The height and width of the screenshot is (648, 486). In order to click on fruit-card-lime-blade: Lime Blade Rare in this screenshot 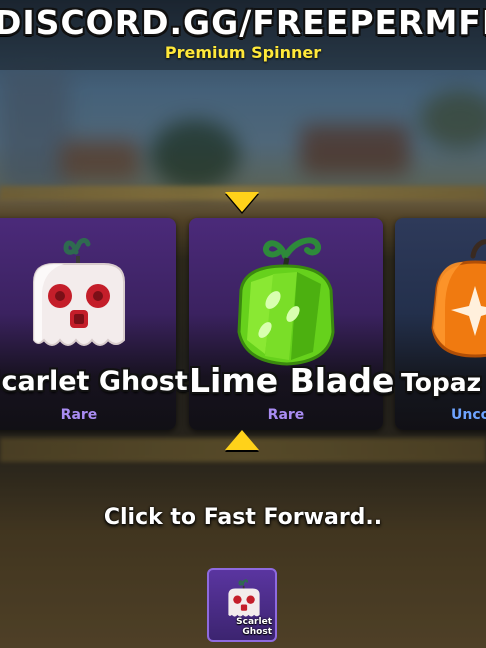, I will do `click(292, 324)`.